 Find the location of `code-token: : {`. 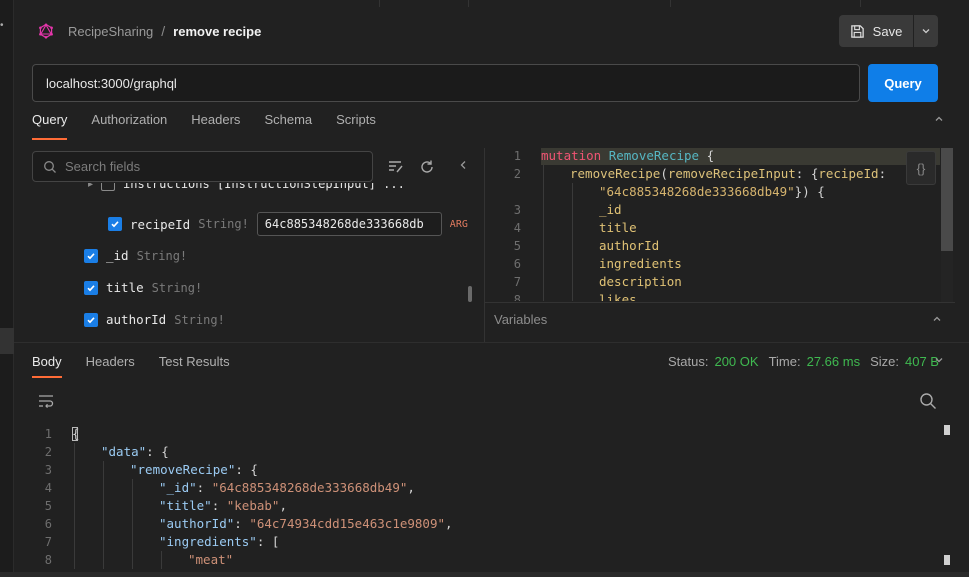

code-token: : { is located at coordinates (246, 469).